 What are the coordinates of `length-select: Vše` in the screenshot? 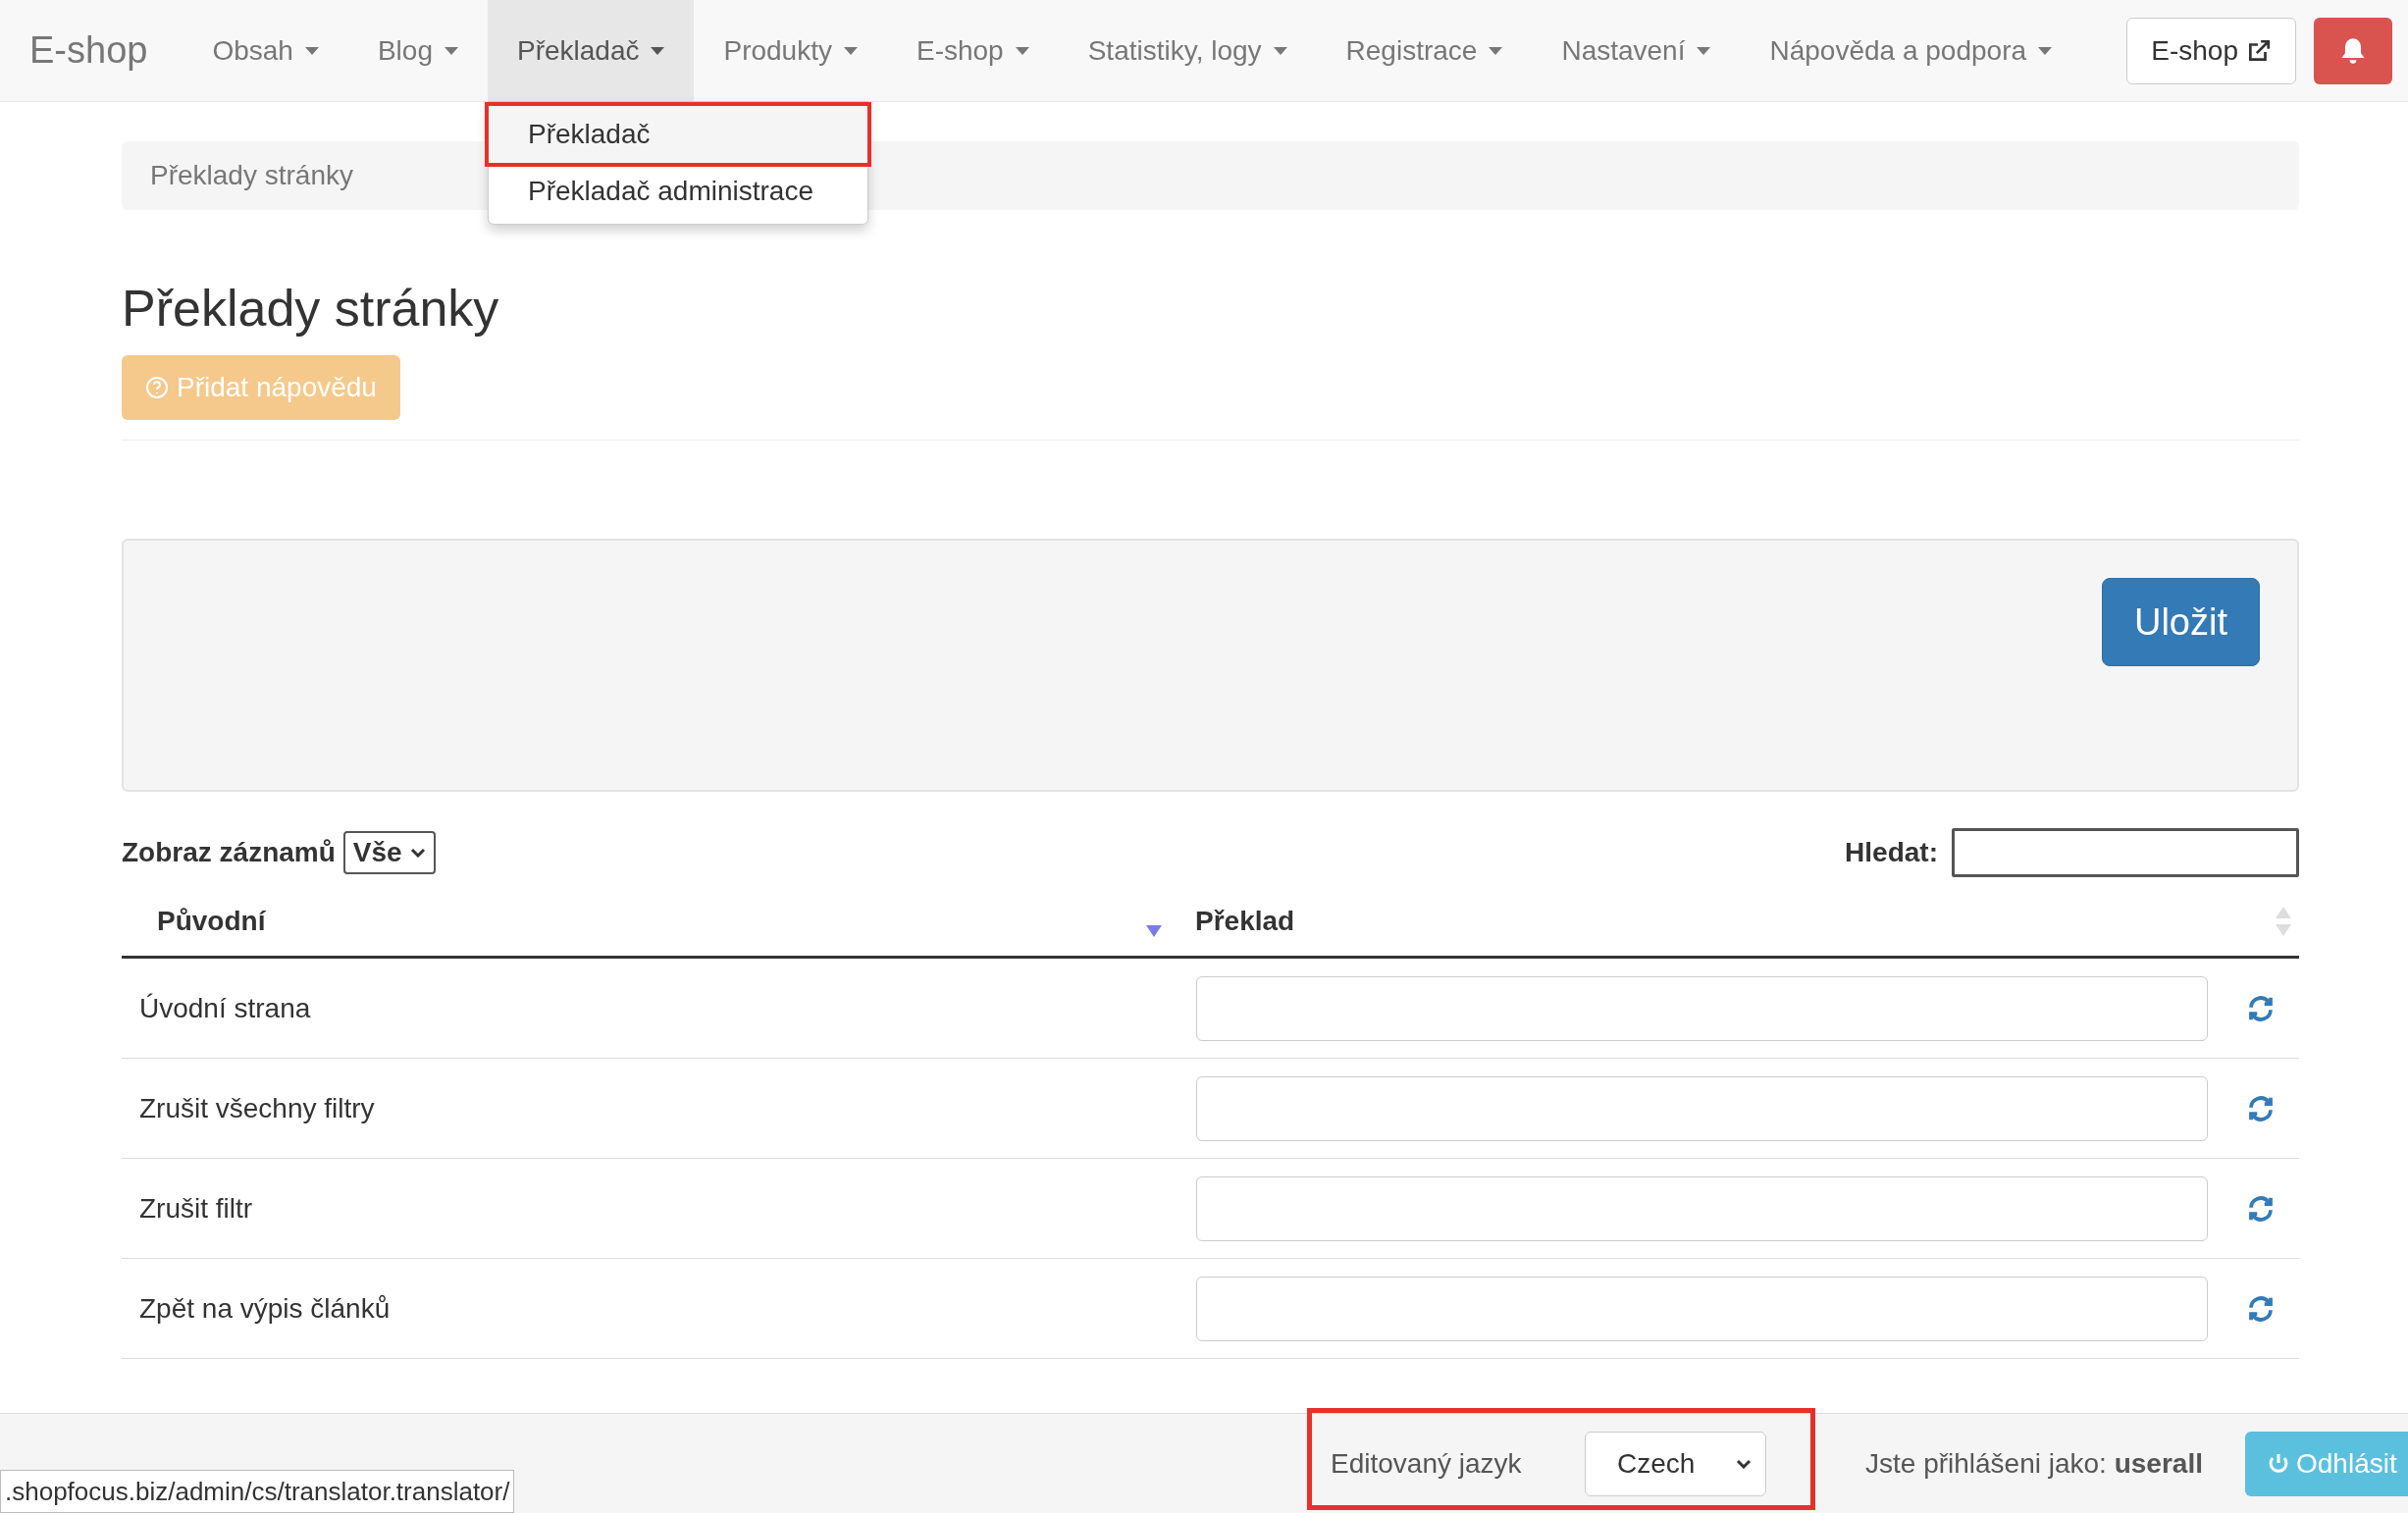 It's located at (389, 853).